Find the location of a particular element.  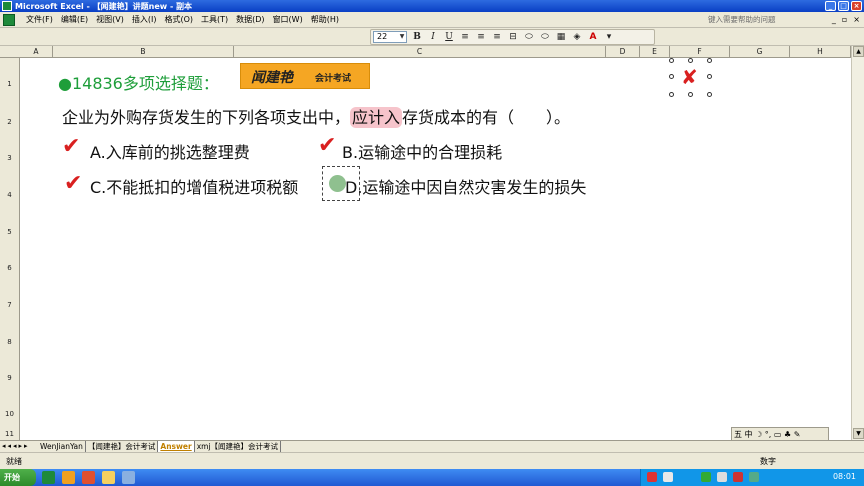

column-header-f: F is located at coordinates (700, 52).